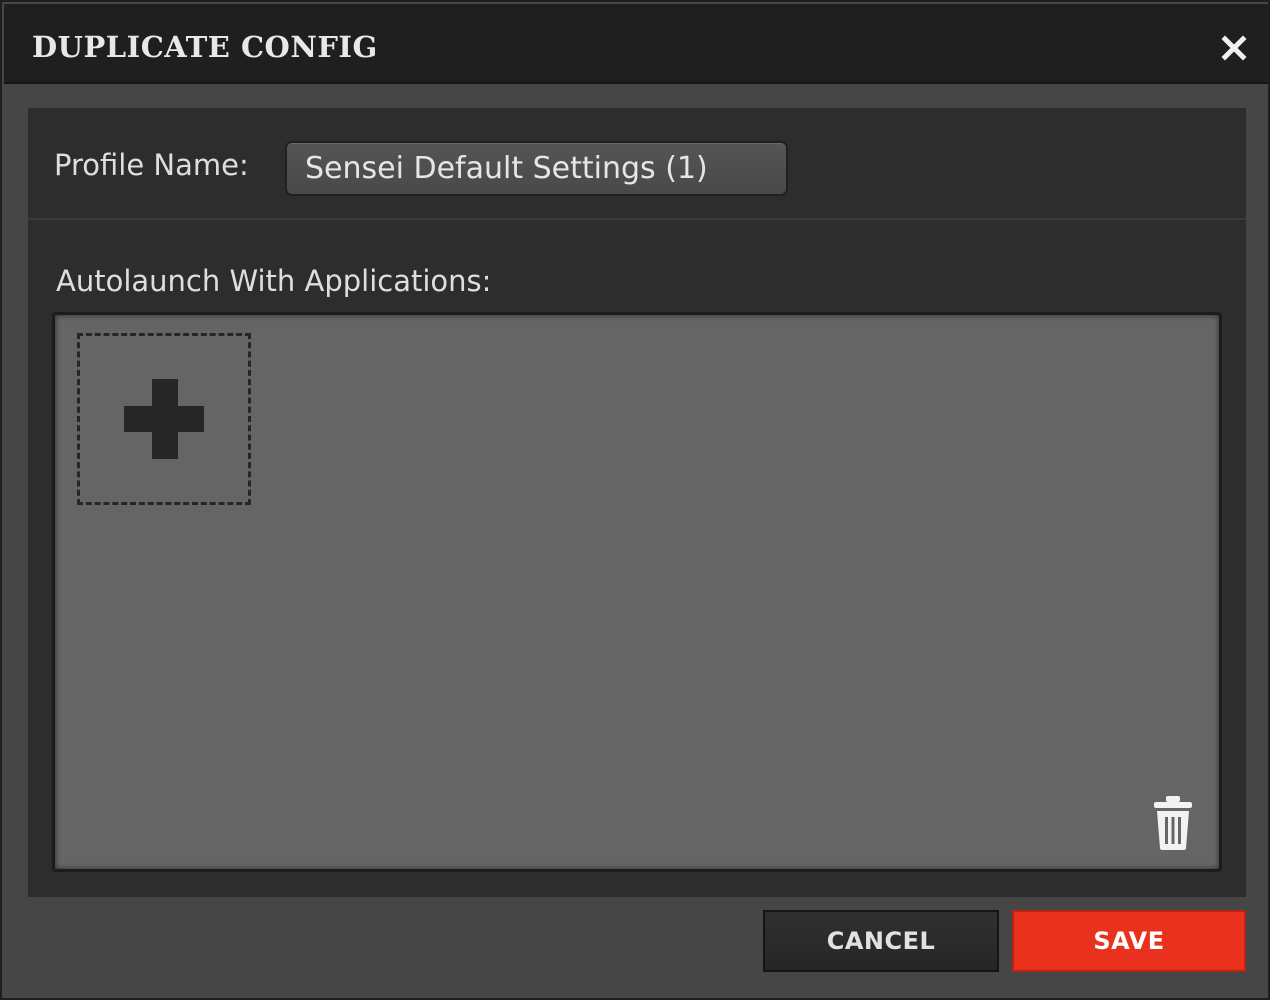 The width and height of the screenshot is (1270, 1000). I want to click on close-button, so click(1234, 48).